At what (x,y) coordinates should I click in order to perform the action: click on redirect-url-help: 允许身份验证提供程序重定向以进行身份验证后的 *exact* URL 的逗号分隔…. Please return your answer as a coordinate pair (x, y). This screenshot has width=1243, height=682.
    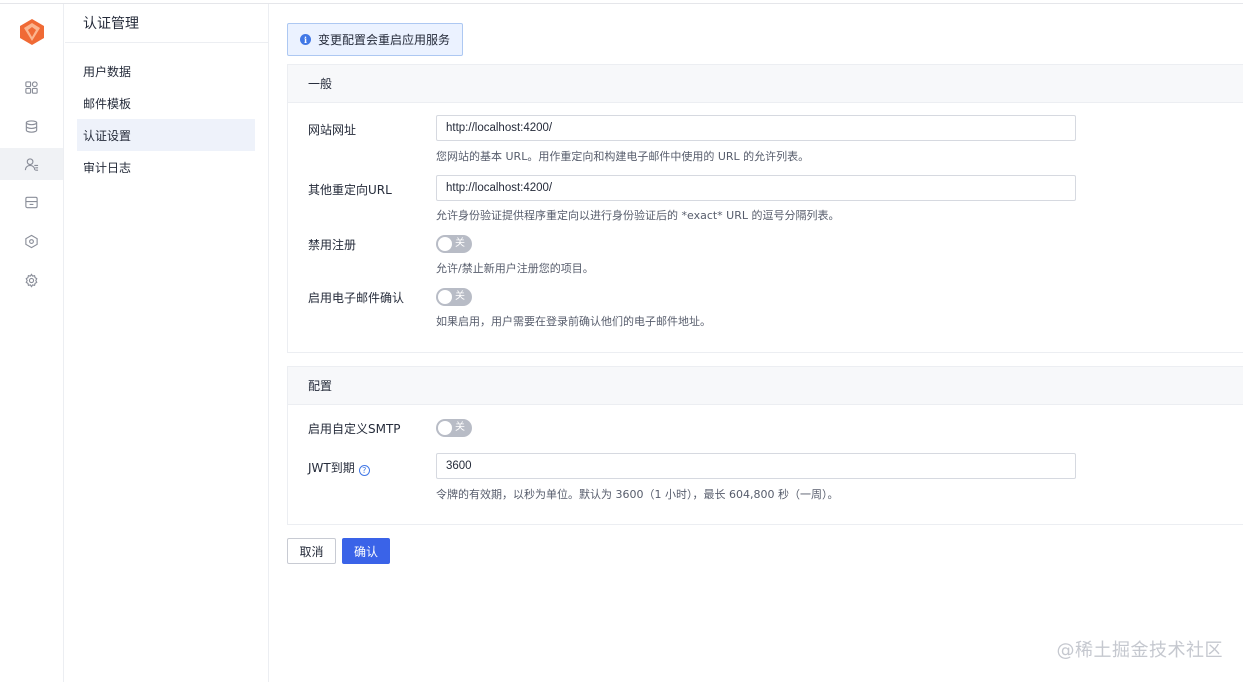
    Looking at the image, I should click on (638, 215).